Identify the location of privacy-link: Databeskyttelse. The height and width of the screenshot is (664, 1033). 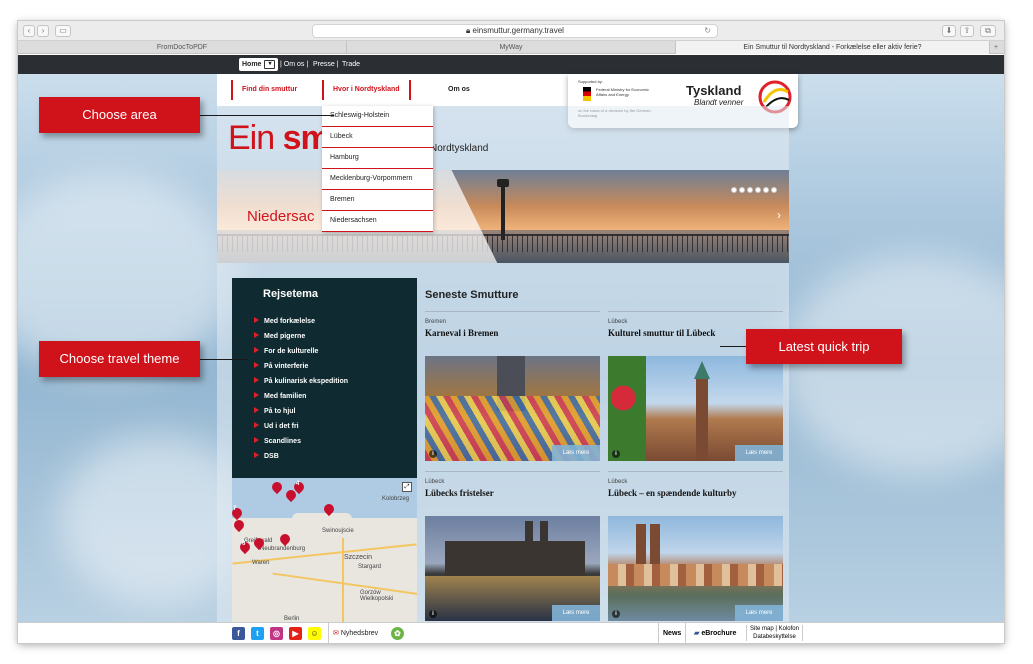
(774, 637).